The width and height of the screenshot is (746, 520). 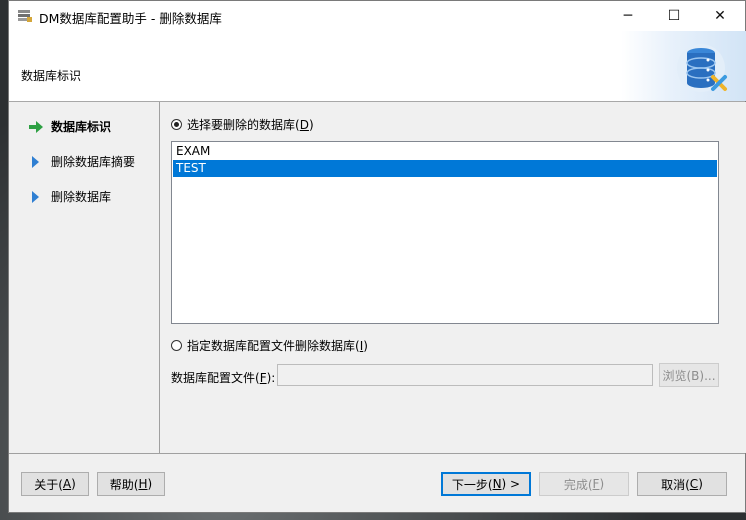 I want to click on close-button: ✕, so click(x=720, y=16).